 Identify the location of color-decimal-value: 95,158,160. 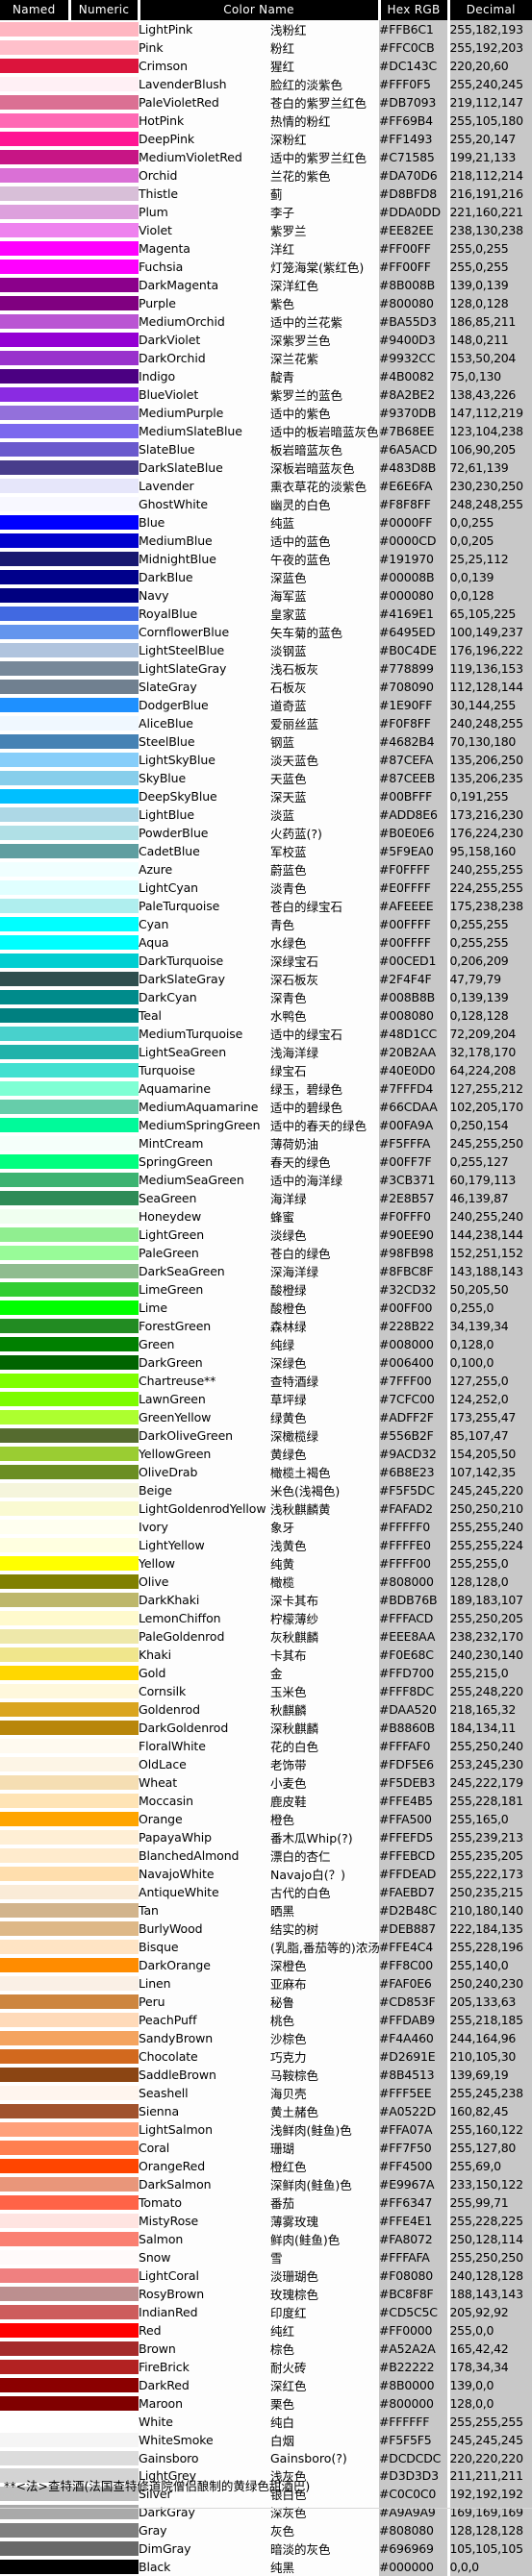
(490, 851).